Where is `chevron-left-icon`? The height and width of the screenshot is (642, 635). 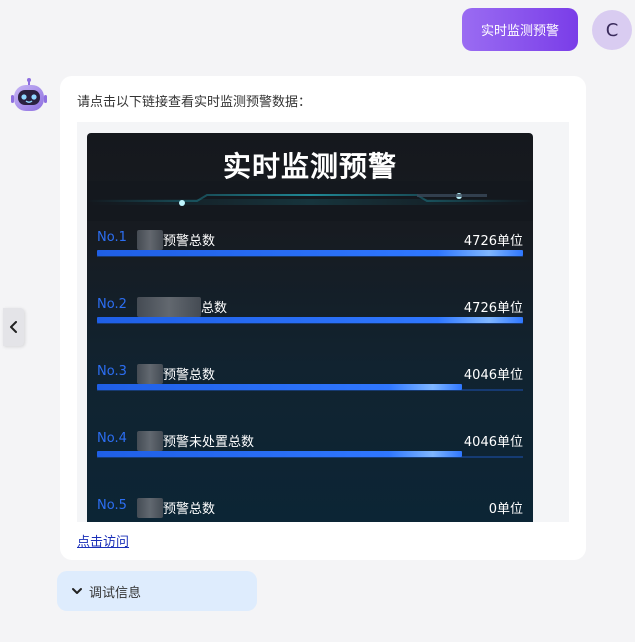 chevron-left-icon is located at coordinates (13, 327).